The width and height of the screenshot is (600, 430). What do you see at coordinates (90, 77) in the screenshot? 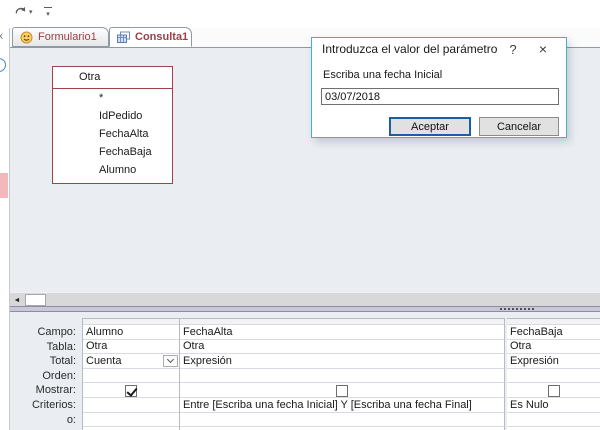
I see `field-list-title: Otra` at bounding box center [90, 77].